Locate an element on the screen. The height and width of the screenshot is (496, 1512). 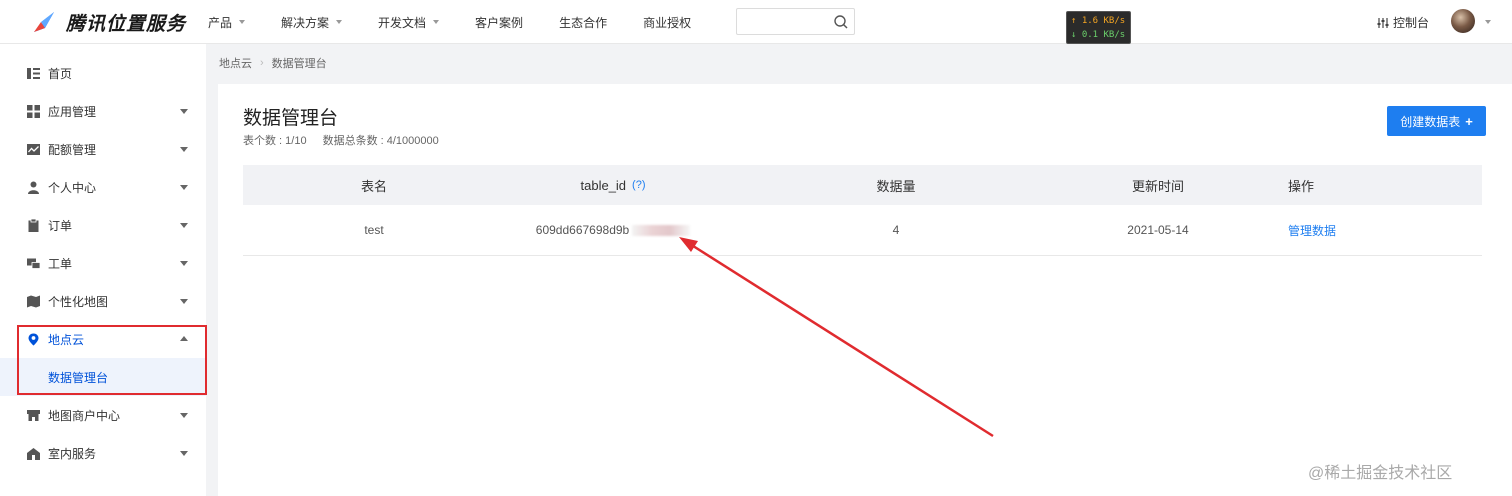
clipboard-icon is located at coordinates (33, 225).